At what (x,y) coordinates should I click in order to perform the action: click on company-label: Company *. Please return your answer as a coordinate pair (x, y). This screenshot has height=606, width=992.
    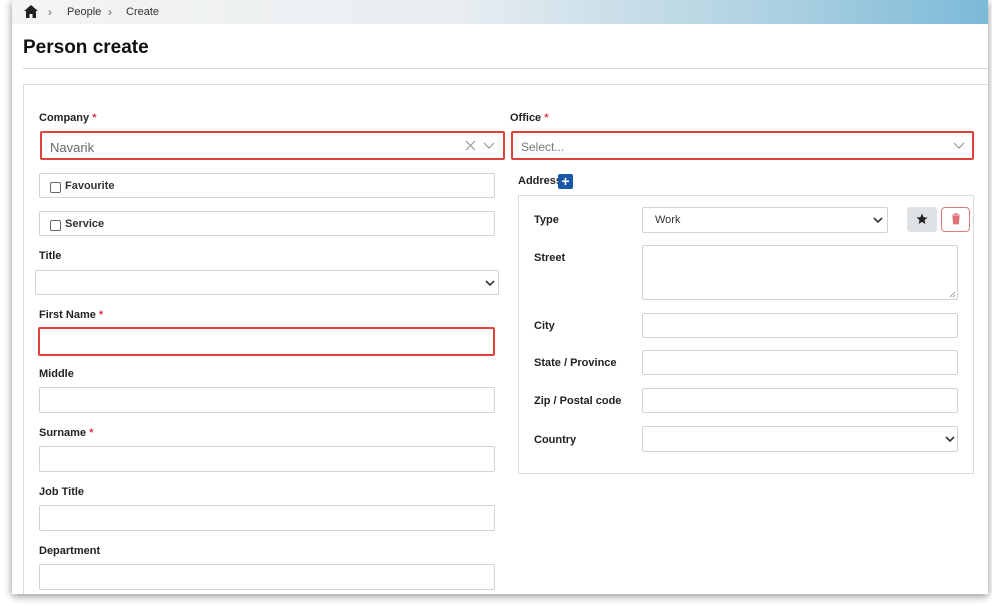
    Looking at the image, I should click on (68, 118).